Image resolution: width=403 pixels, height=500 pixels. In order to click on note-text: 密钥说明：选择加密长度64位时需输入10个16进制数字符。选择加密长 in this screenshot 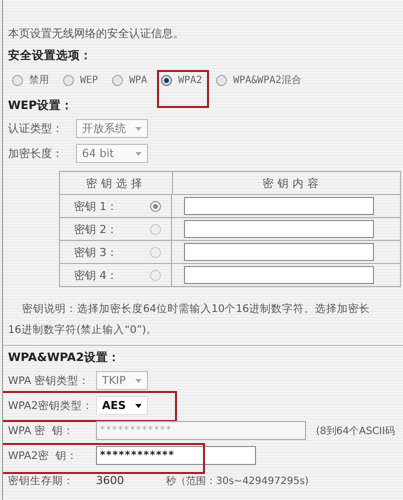, I will do `click(196, 309)`.